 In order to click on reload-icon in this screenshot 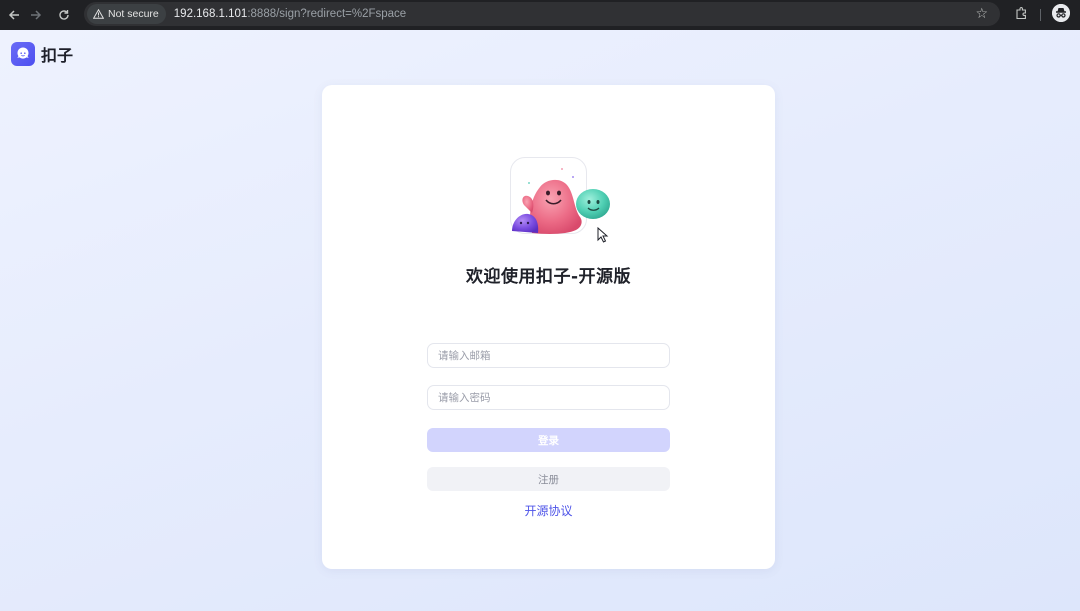, I will do `click(64, 15)`.